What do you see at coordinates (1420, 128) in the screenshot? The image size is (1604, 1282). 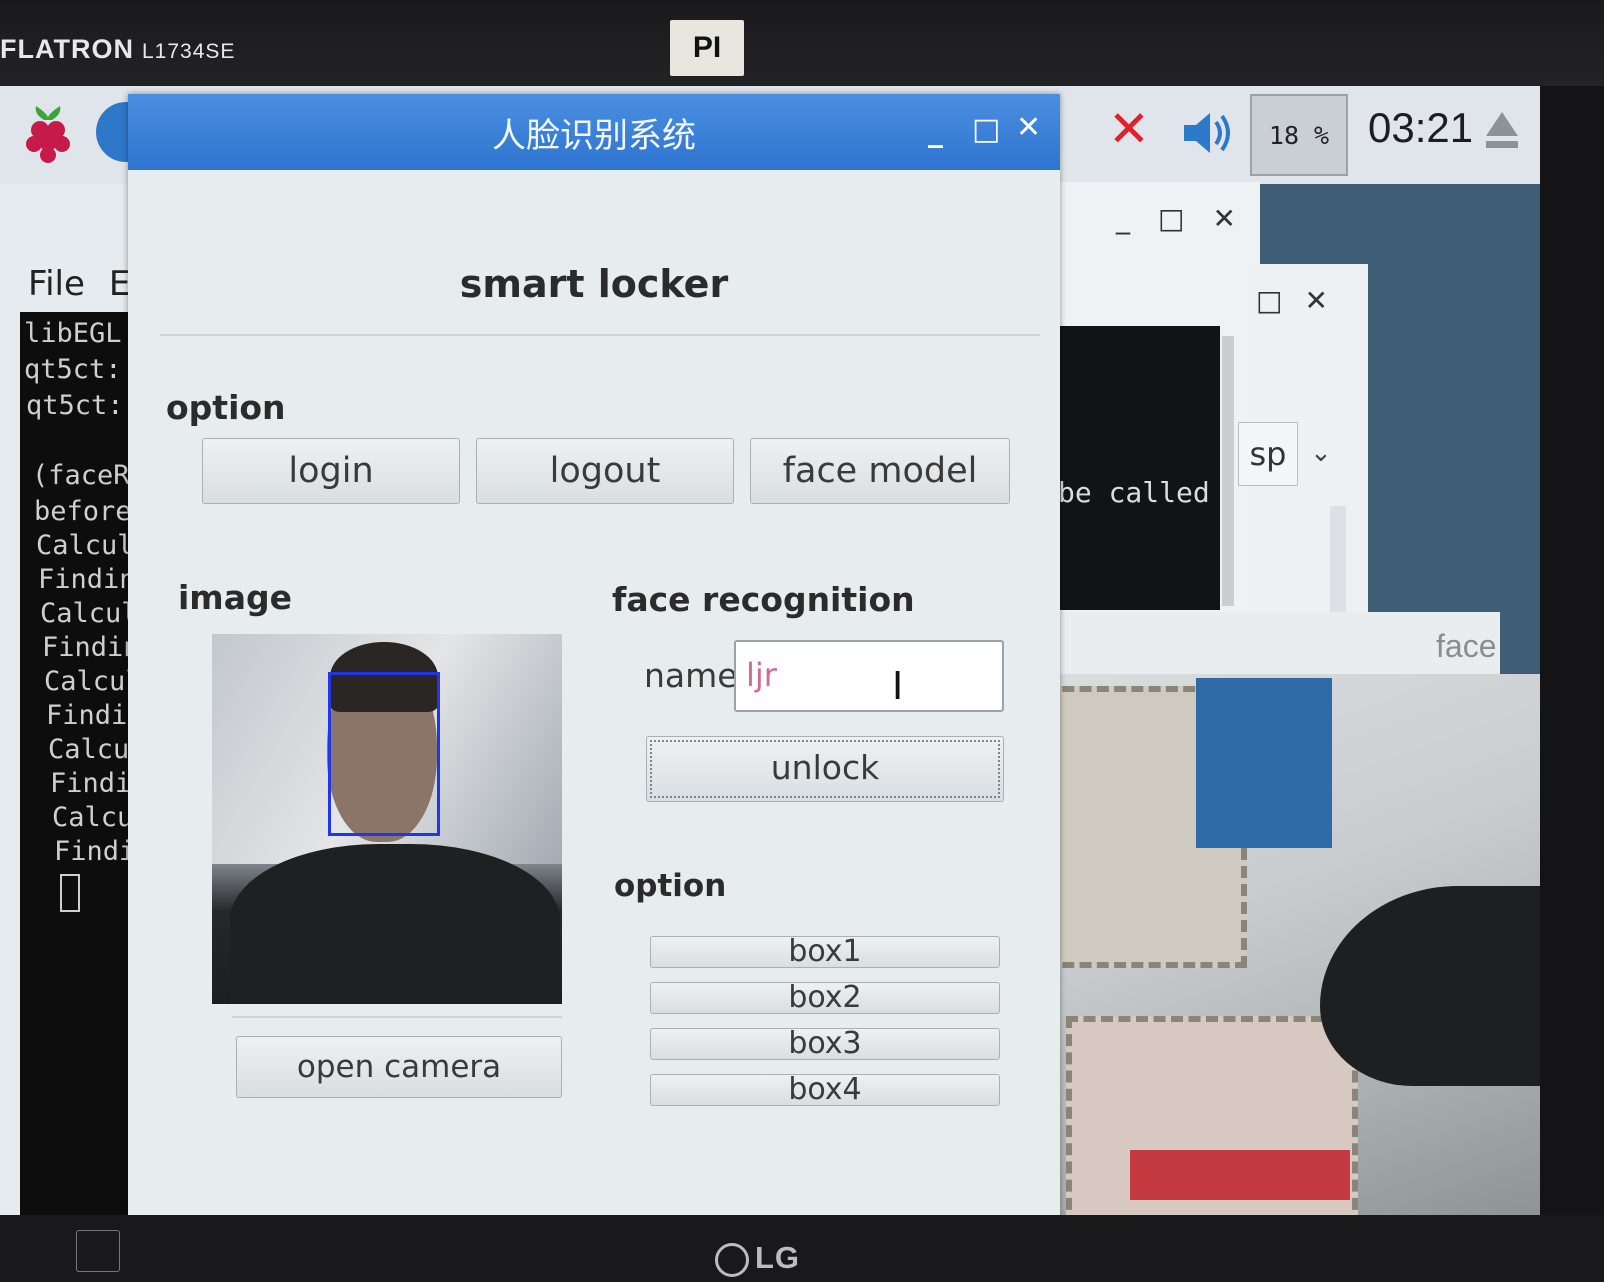 I see `clock: 03:21` at bounding box center [1420, 128].